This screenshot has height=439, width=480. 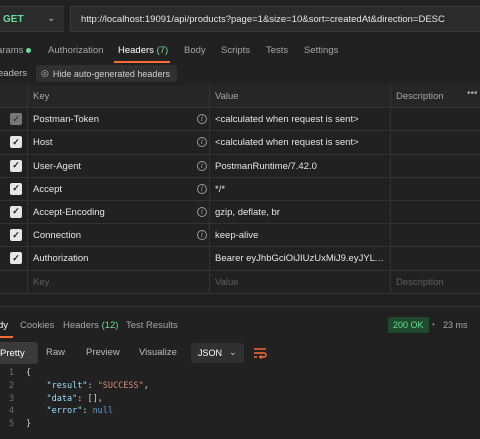 I want to click on headers-count: (12), so click(x=110, y=325).